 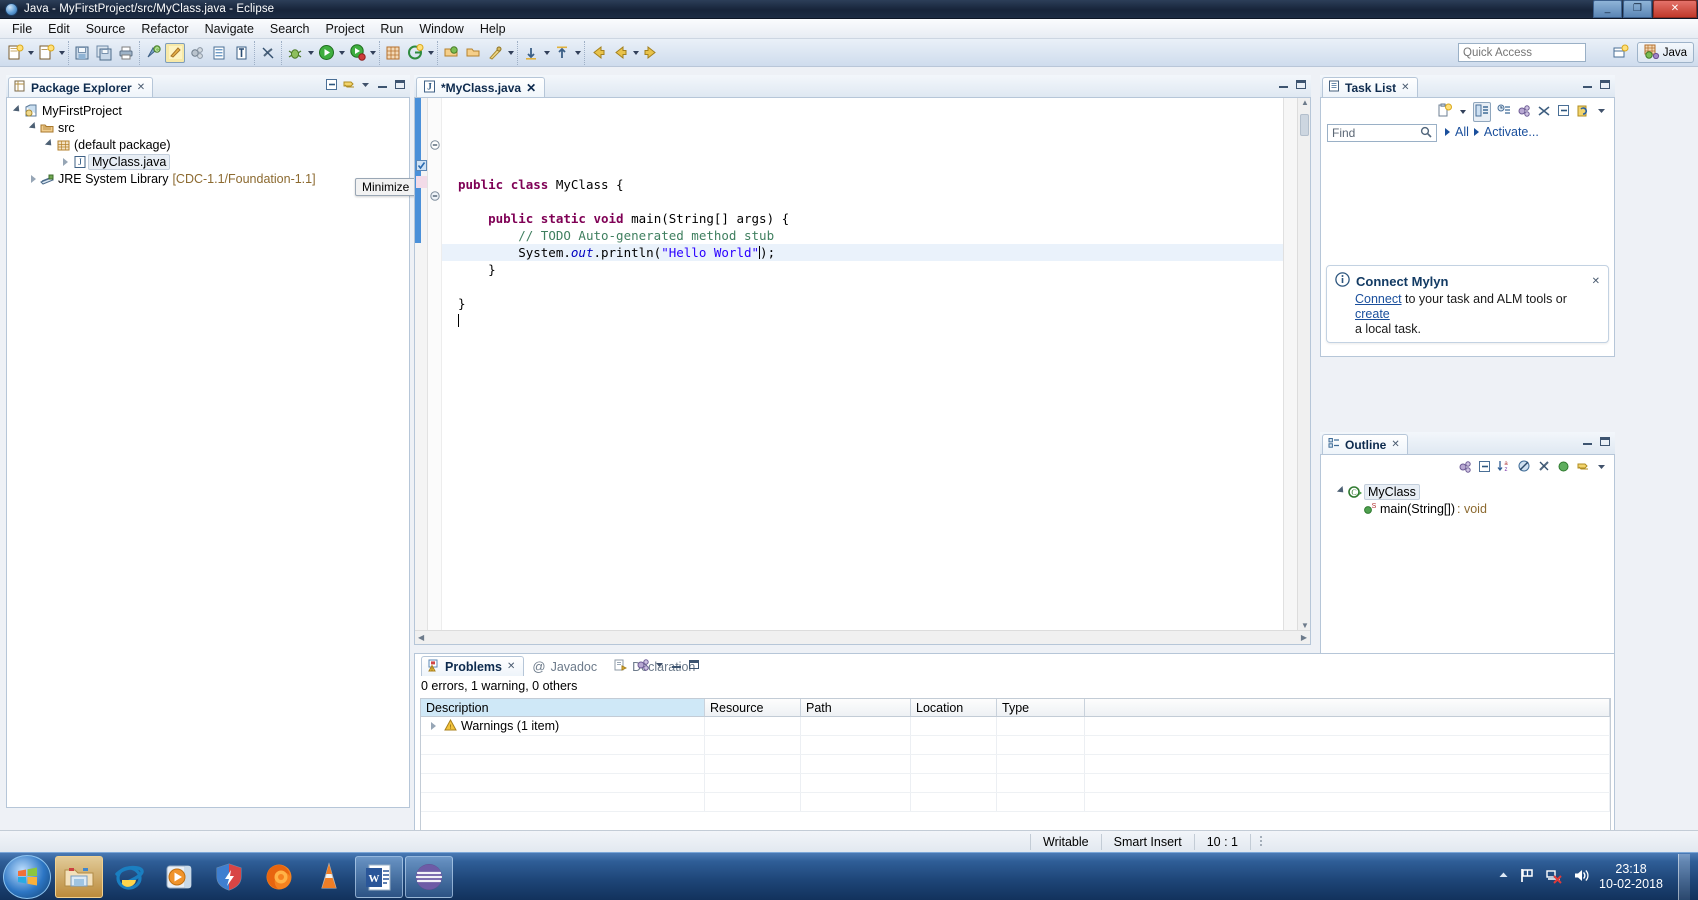 What do you see at coordinates (1041, 707) in the screenshot?
I see `column-header-type: Type` at bounding box center [1041, 707].